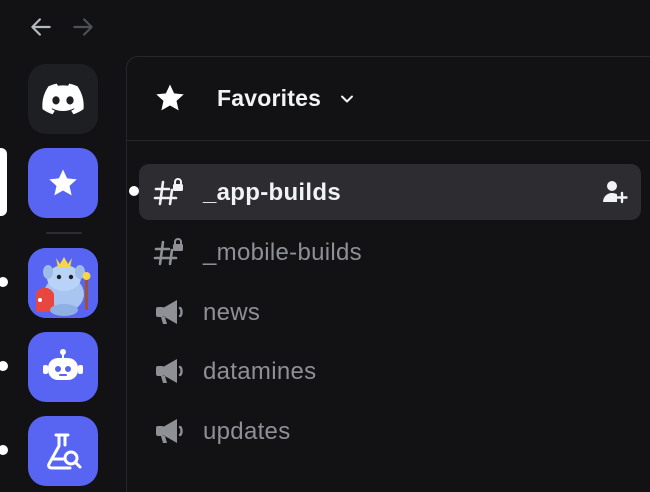 The height and width of the screenshot is (492, 650). Describe the element at coordinates (64, 233) in the screenshot. I see `rail-separator` at that location.